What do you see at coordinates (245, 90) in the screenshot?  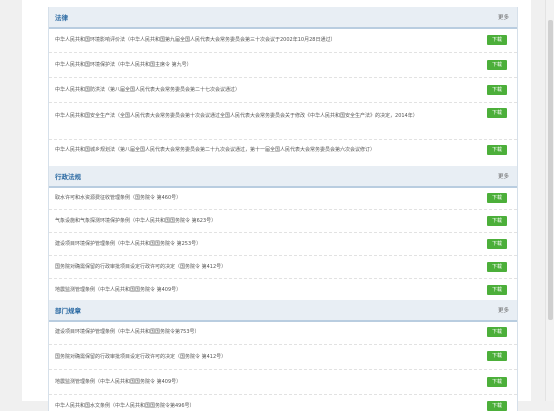 I see `document-title: 中华人民共和国防洪法（第八届全国人民代表大会常务委员会第二十七次会议通过）` at bounding box center [245, 90].